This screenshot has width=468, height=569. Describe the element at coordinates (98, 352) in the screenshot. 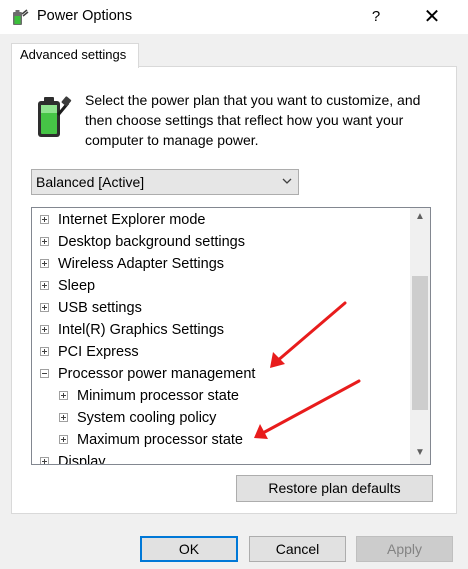

I see `tree-item-label: PCI Express` at that location.